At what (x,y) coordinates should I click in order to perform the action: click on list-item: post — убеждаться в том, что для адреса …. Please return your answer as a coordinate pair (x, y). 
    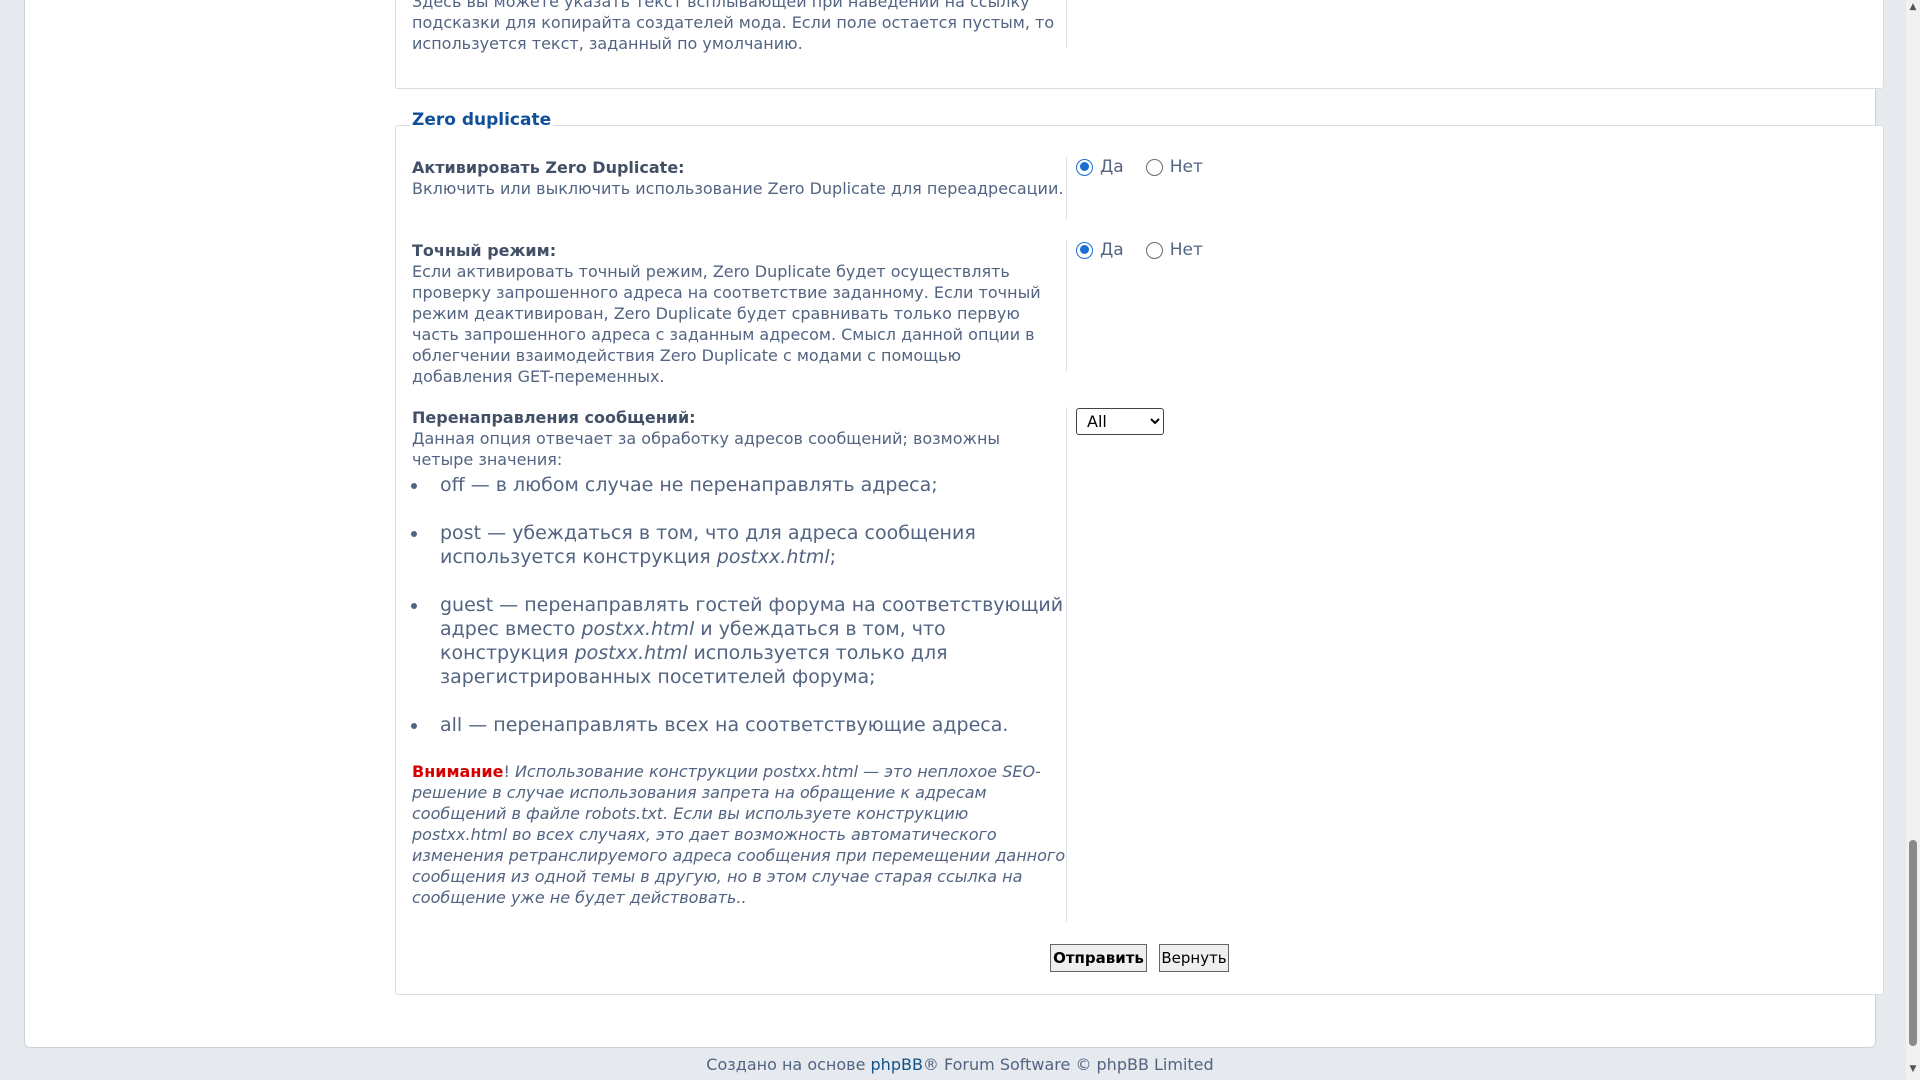
    Looking at the image, I should click on (747, 545).